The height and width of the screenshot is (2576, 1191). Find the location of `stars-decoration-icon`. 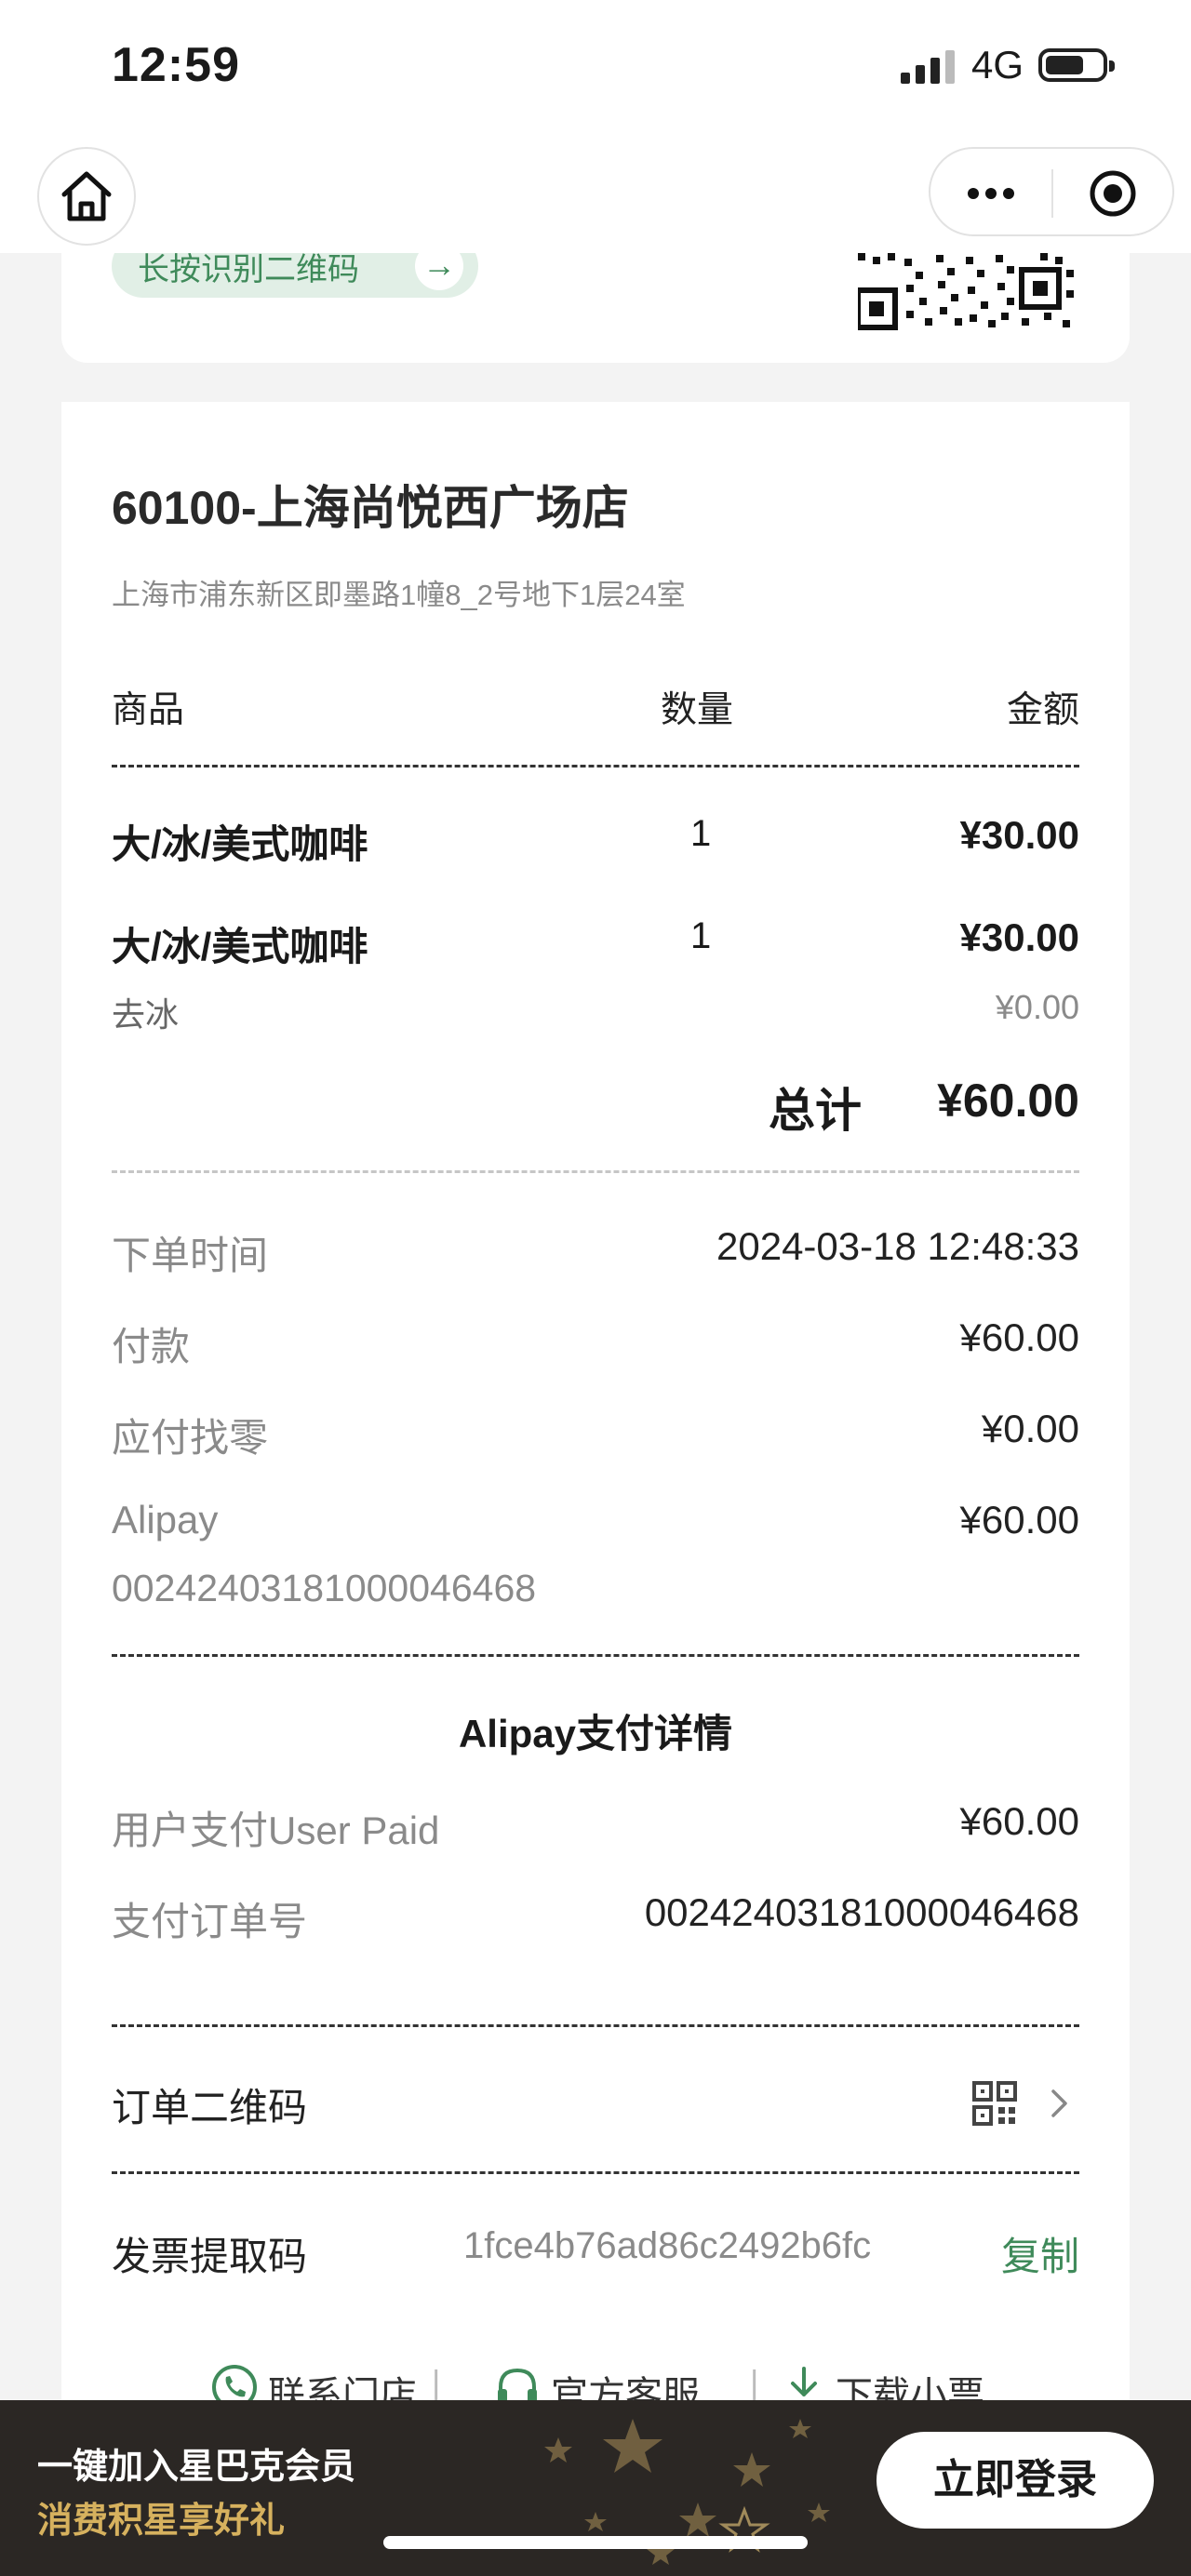

stars-decoration-icon is located at coordinates (687, 2492).